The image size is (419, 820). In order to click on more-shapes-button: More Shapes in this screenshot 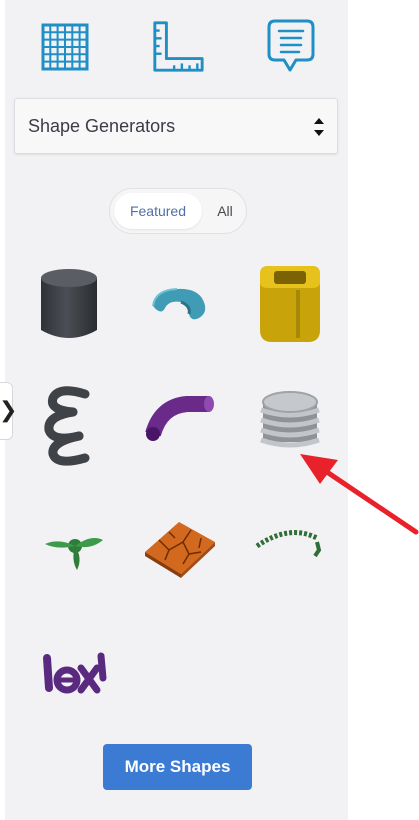, I will do `click(177, 767)`.